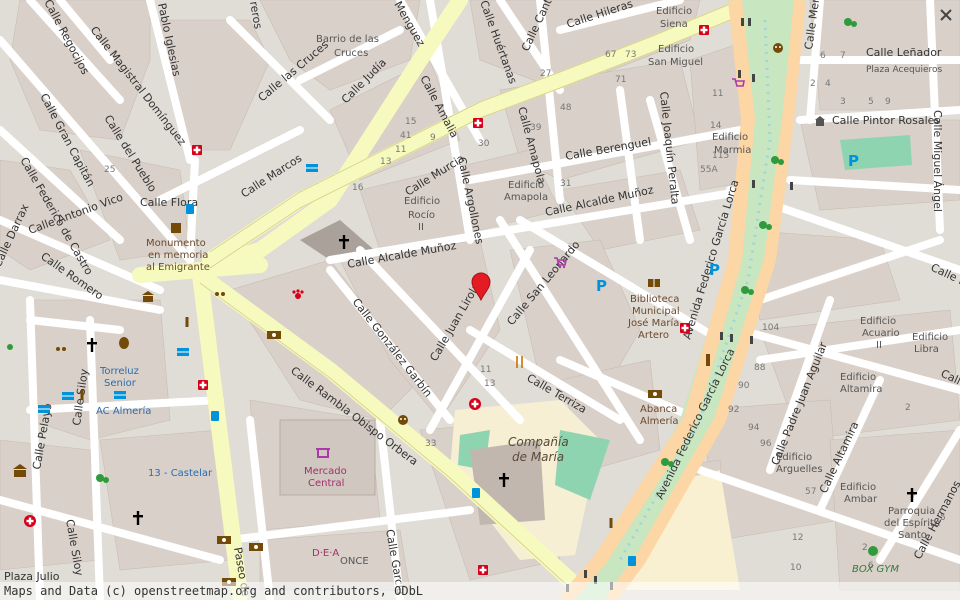 This screenshot has width=960, height=600. I want to click on house-number: 41, so click(405, 136).